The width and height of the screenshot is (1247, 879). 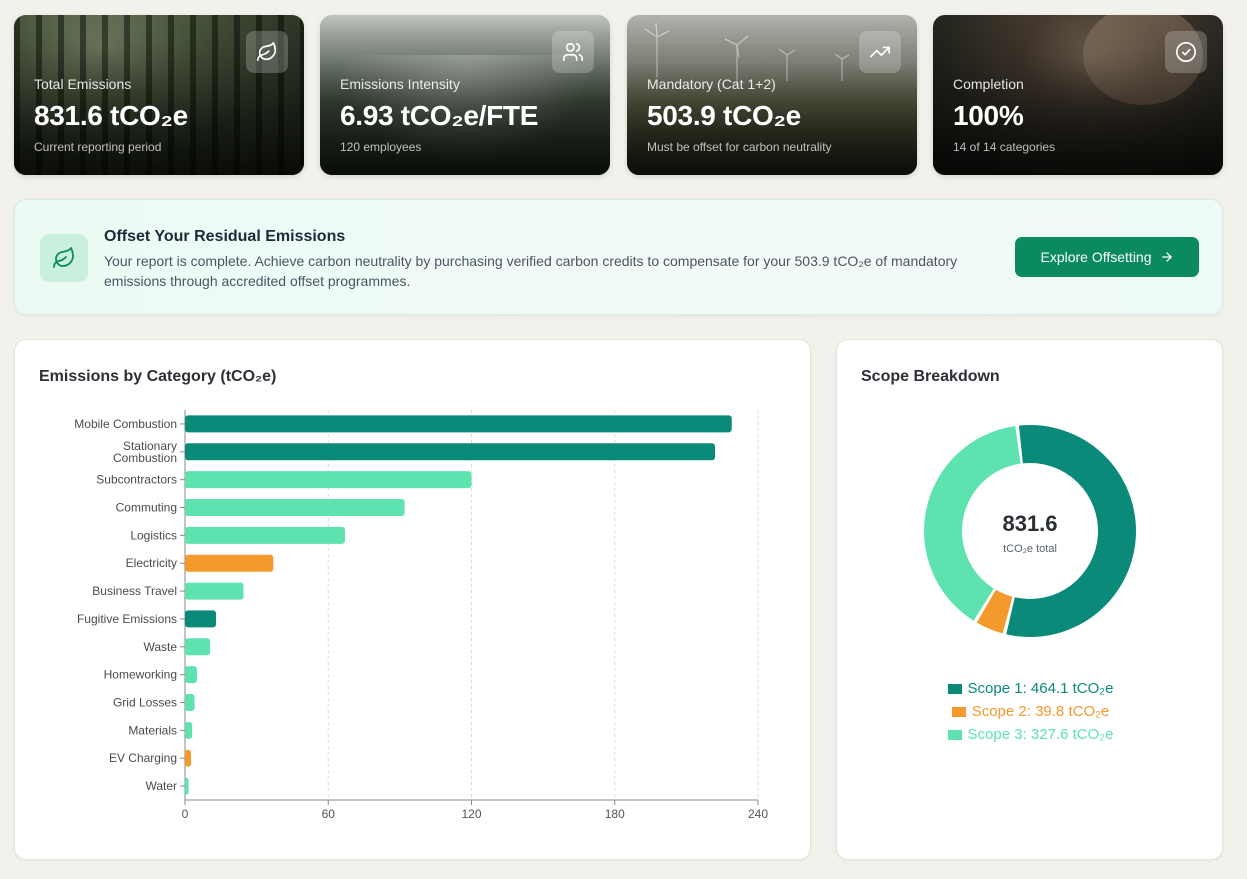 I want to click on bar-mobile-combustion, so click(x=458, y=424).